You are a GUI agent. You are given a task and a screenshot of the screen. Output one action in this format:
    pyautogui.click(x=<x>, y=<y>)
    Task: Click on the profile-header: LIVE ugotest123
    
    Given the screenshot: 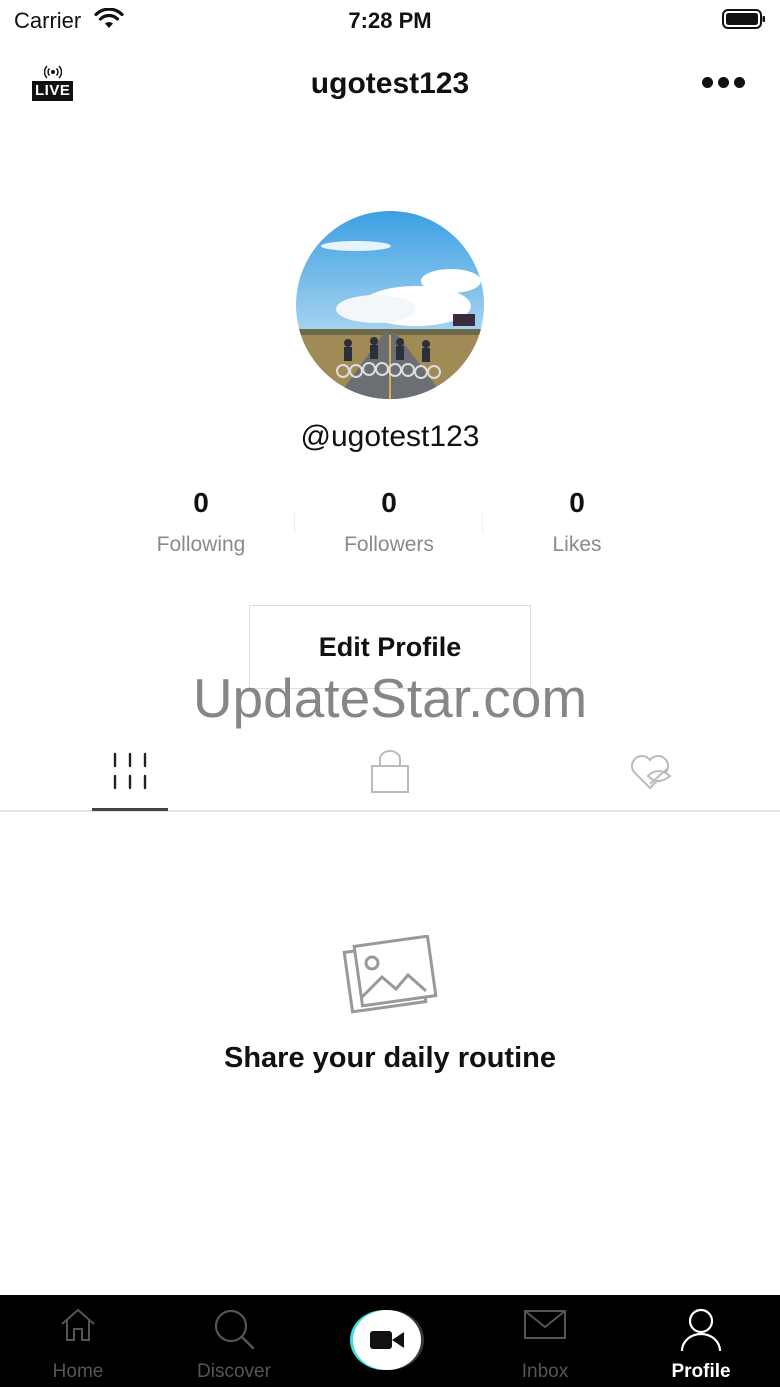 What is the action you would take?
    pyautogui.click(x=390, y=85)
    